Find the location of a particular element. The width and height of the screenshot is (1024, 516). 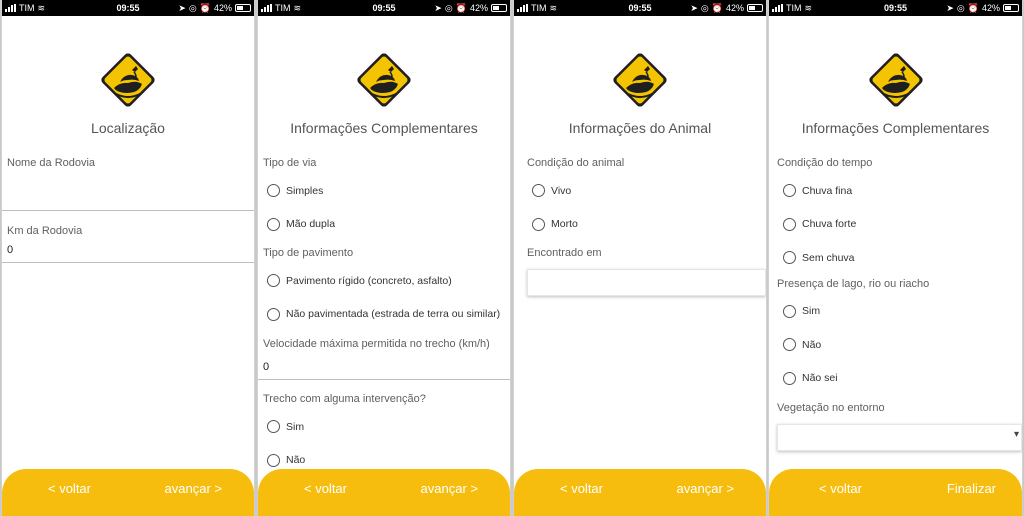

page-title: Informações do Animal is located at coordinates (640, 128).